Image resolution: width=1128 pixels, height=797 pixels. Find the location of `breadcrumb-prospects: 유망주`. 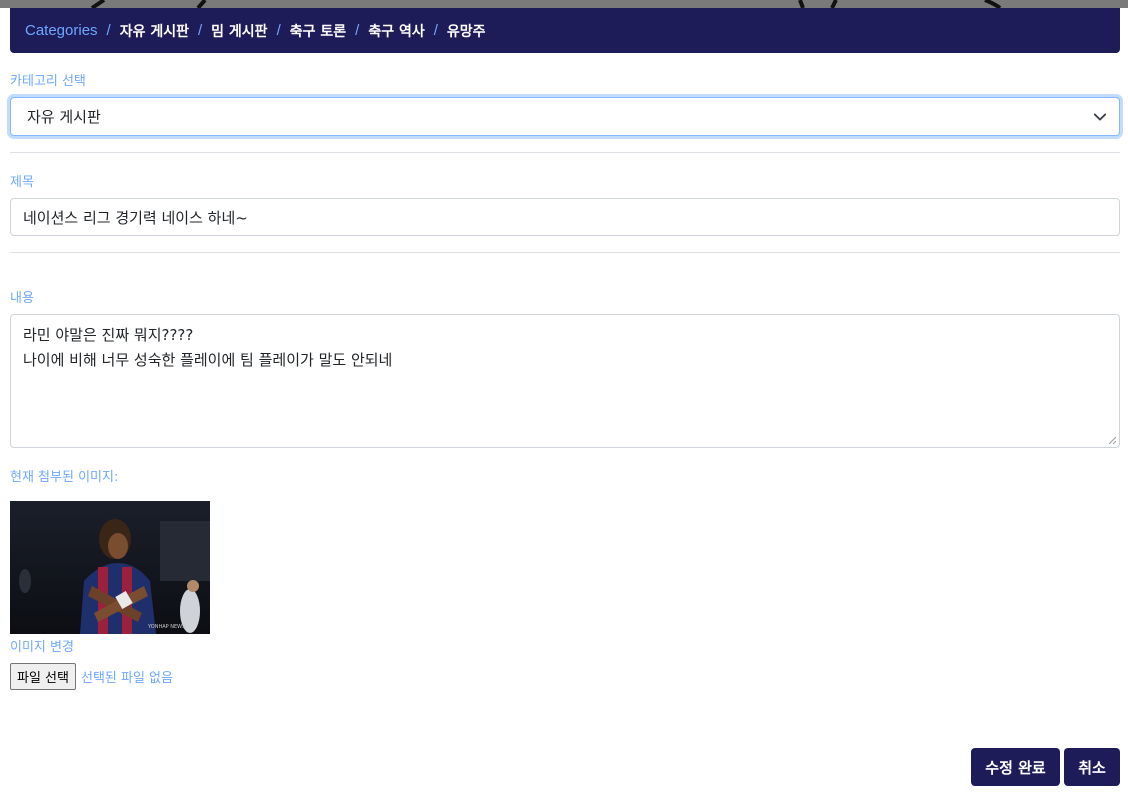

breadcrumb-prospects: 유망주 is located at coordinates (466, 31).